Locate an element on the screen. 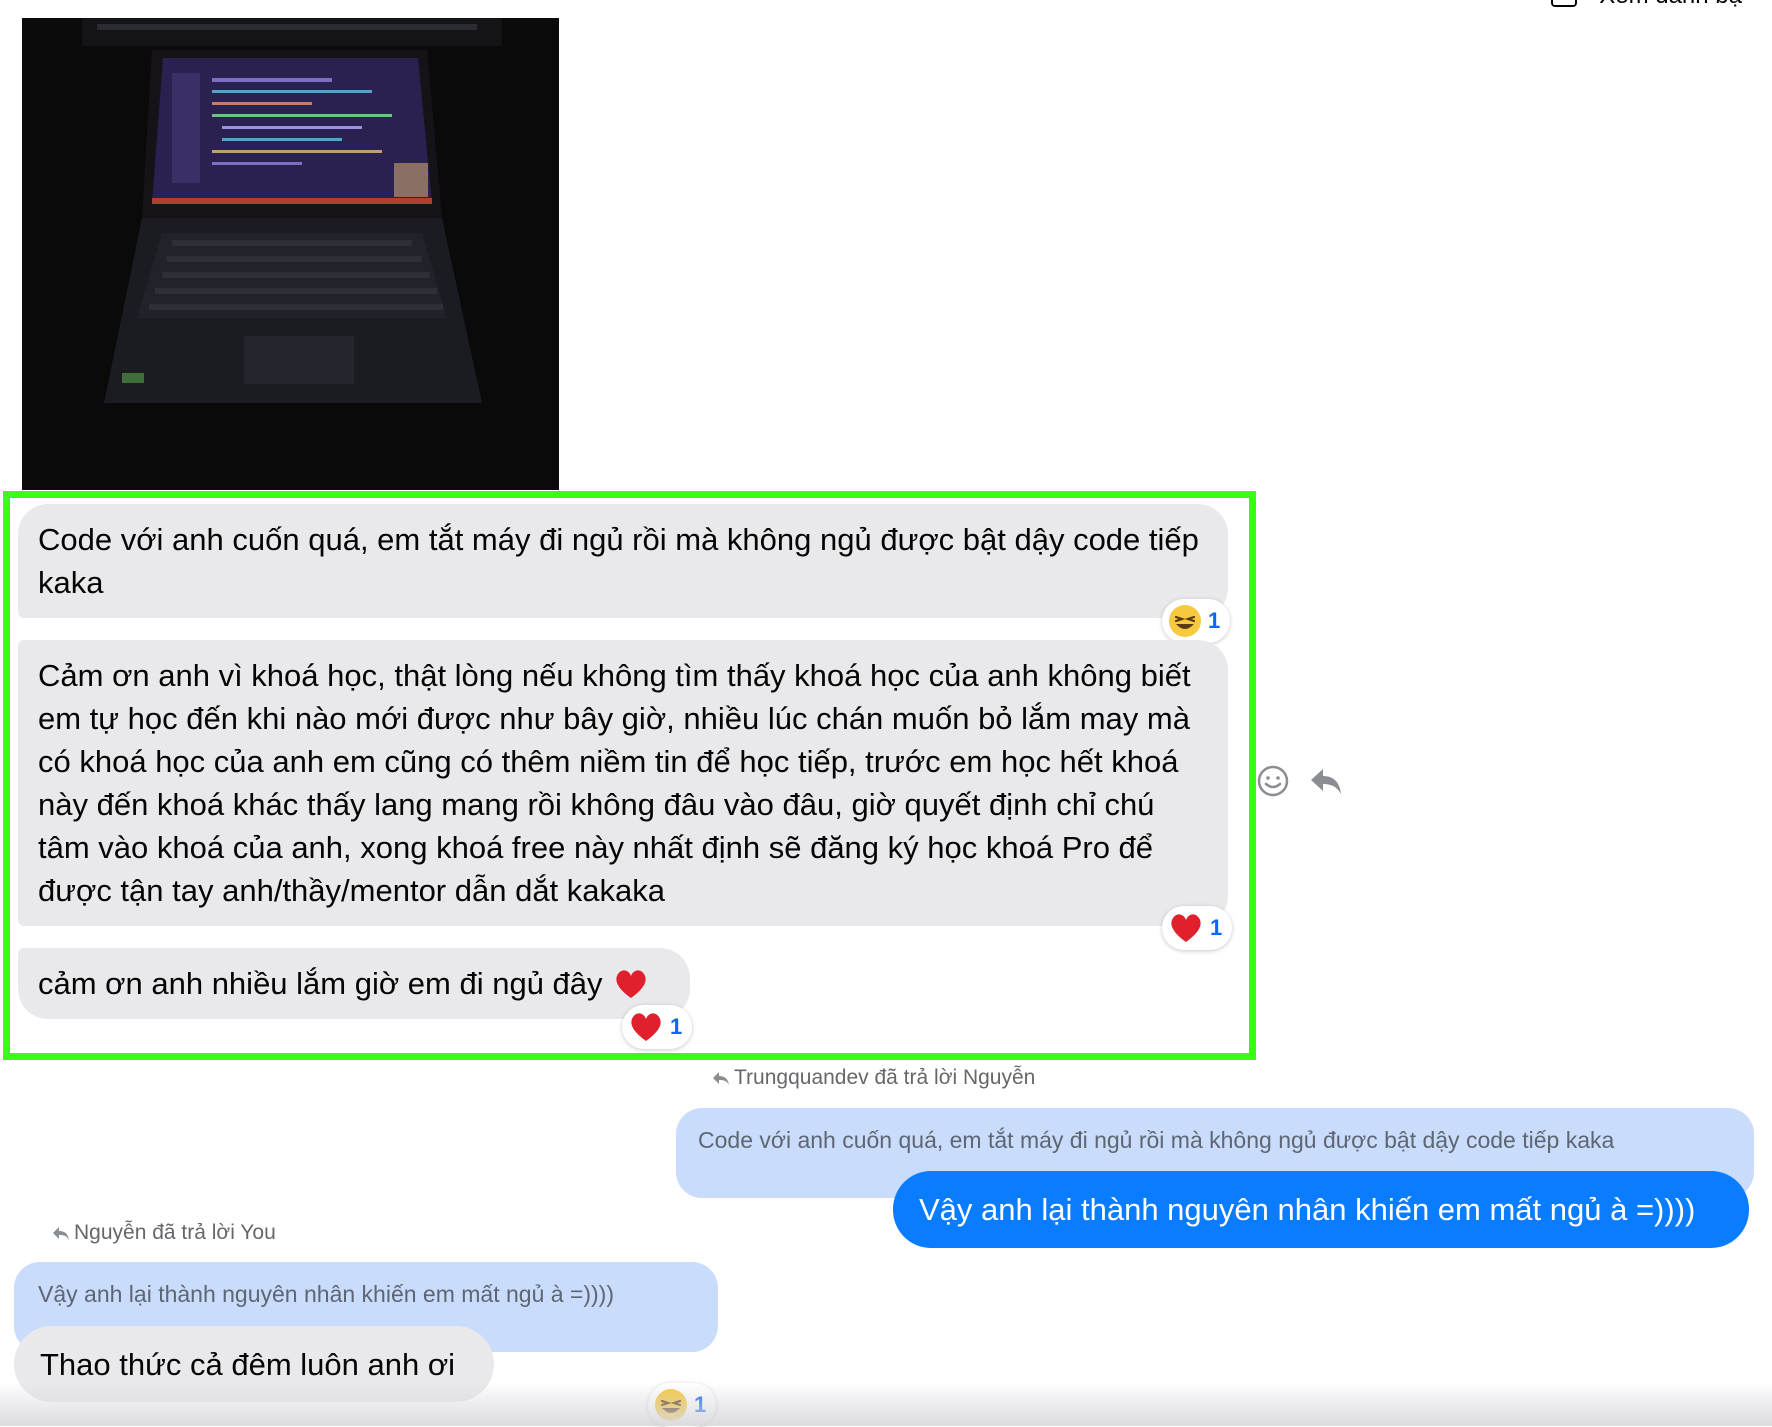  message-bubble: cảm ơn anh nhiều lắm giờ em đi ngủ đây is located at coordinates (354, 983).